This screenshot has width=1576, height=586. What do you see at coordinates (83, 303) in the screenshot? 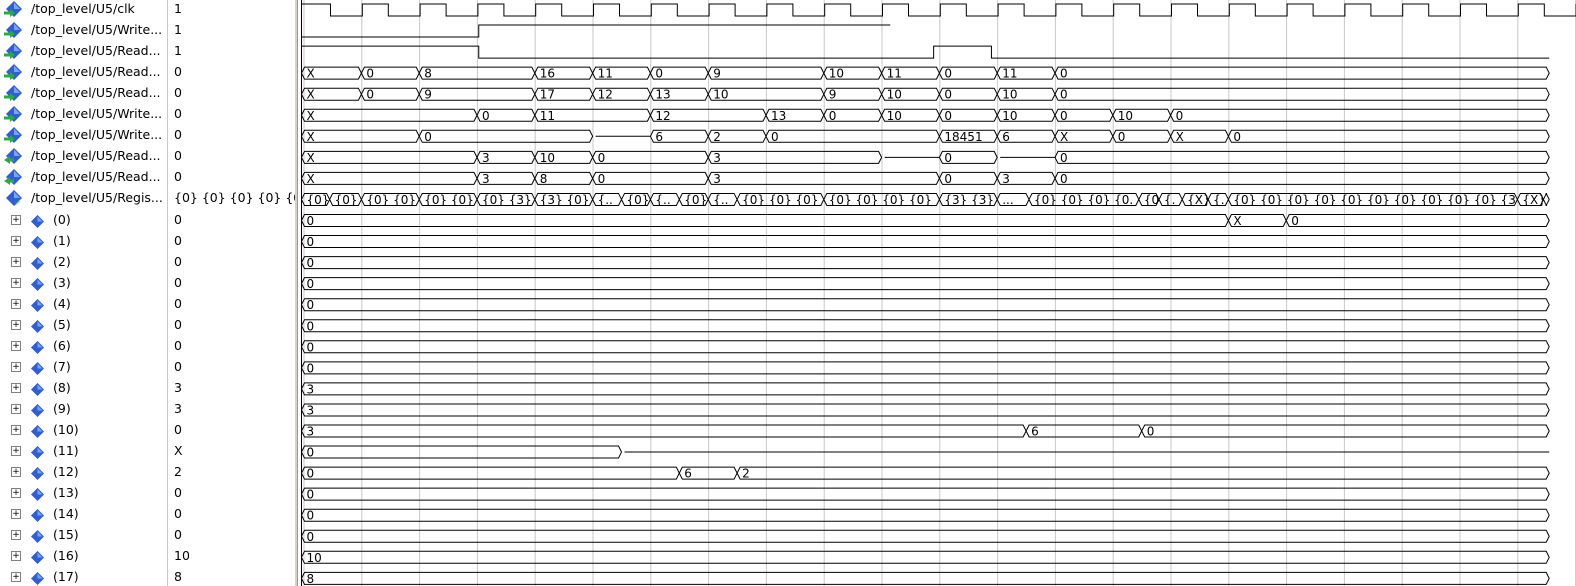
I see `signal-row: + (4)` at bounding box center [83, 303].